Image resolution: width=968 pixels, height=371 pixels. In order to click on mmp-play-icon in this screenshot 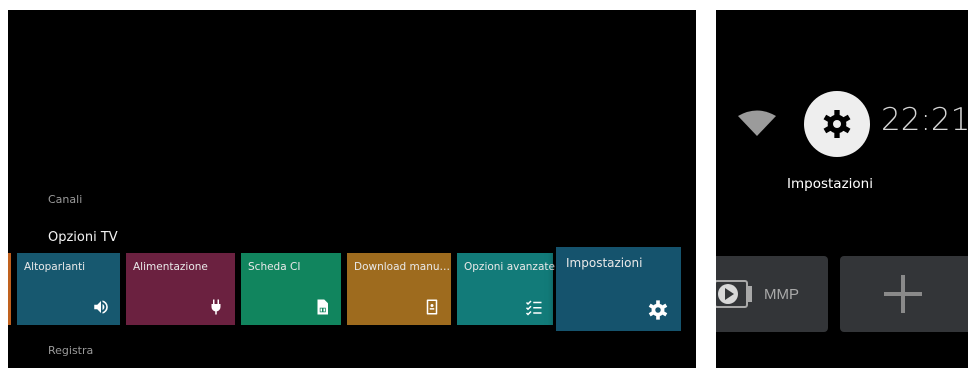, I will do `click(734, 294)`.